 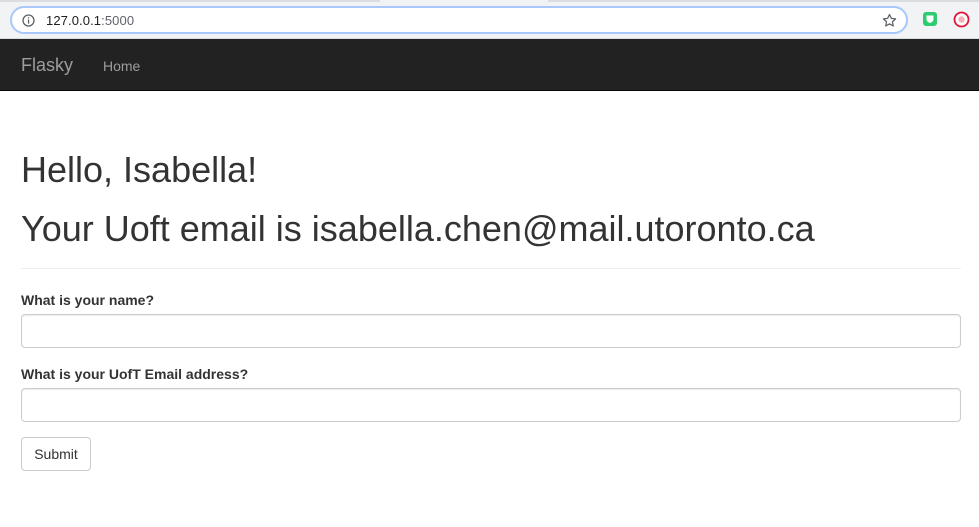 I want to click on url-host: 127.0.0.1, so click(x=74, y=20).